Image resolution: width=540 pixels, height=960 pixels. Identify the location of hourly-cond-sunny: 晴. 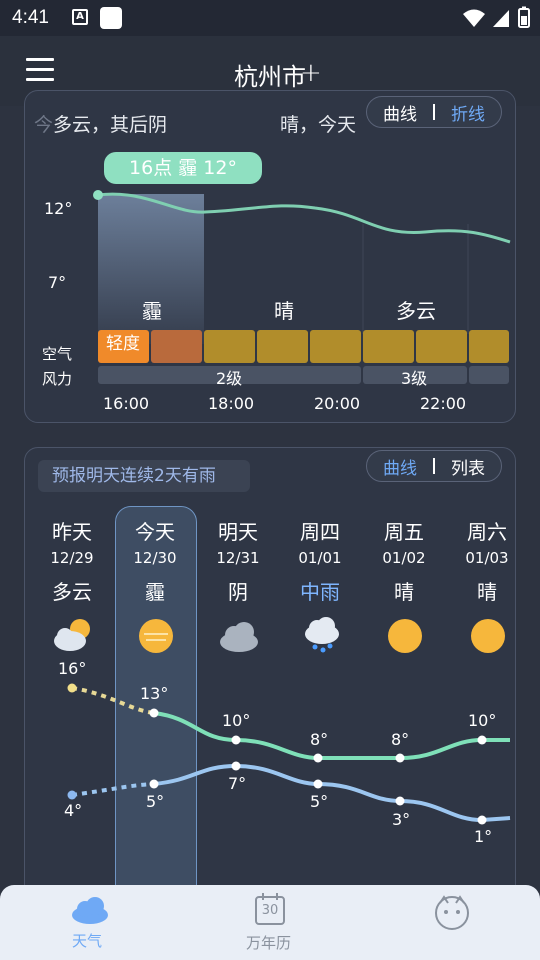
(284, 311).